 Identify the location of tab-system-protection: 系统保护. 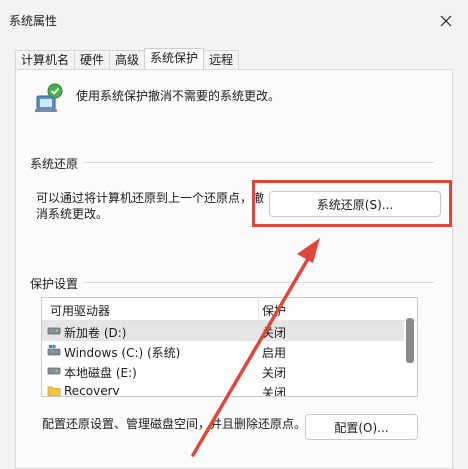
(174, 58).